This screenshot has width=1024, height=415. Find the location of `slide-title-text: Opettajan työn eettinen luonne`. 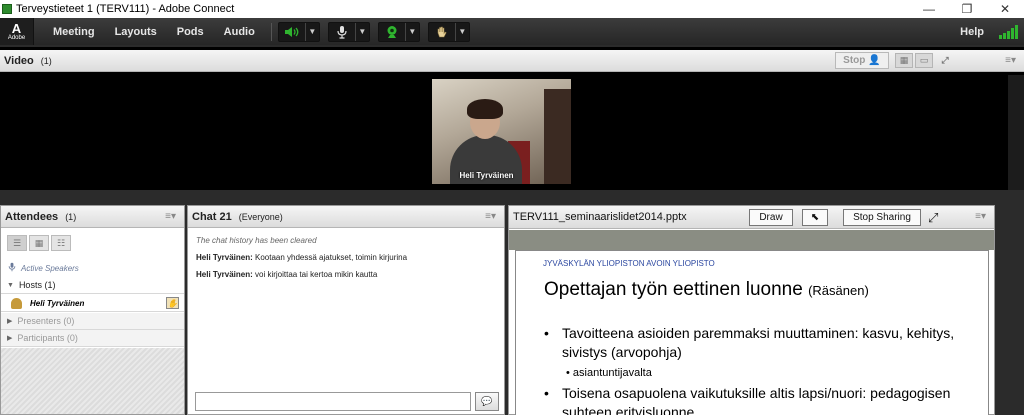

slide-title-text: Opettajan työn eettinen luonne is located at coordinates (673, 289).